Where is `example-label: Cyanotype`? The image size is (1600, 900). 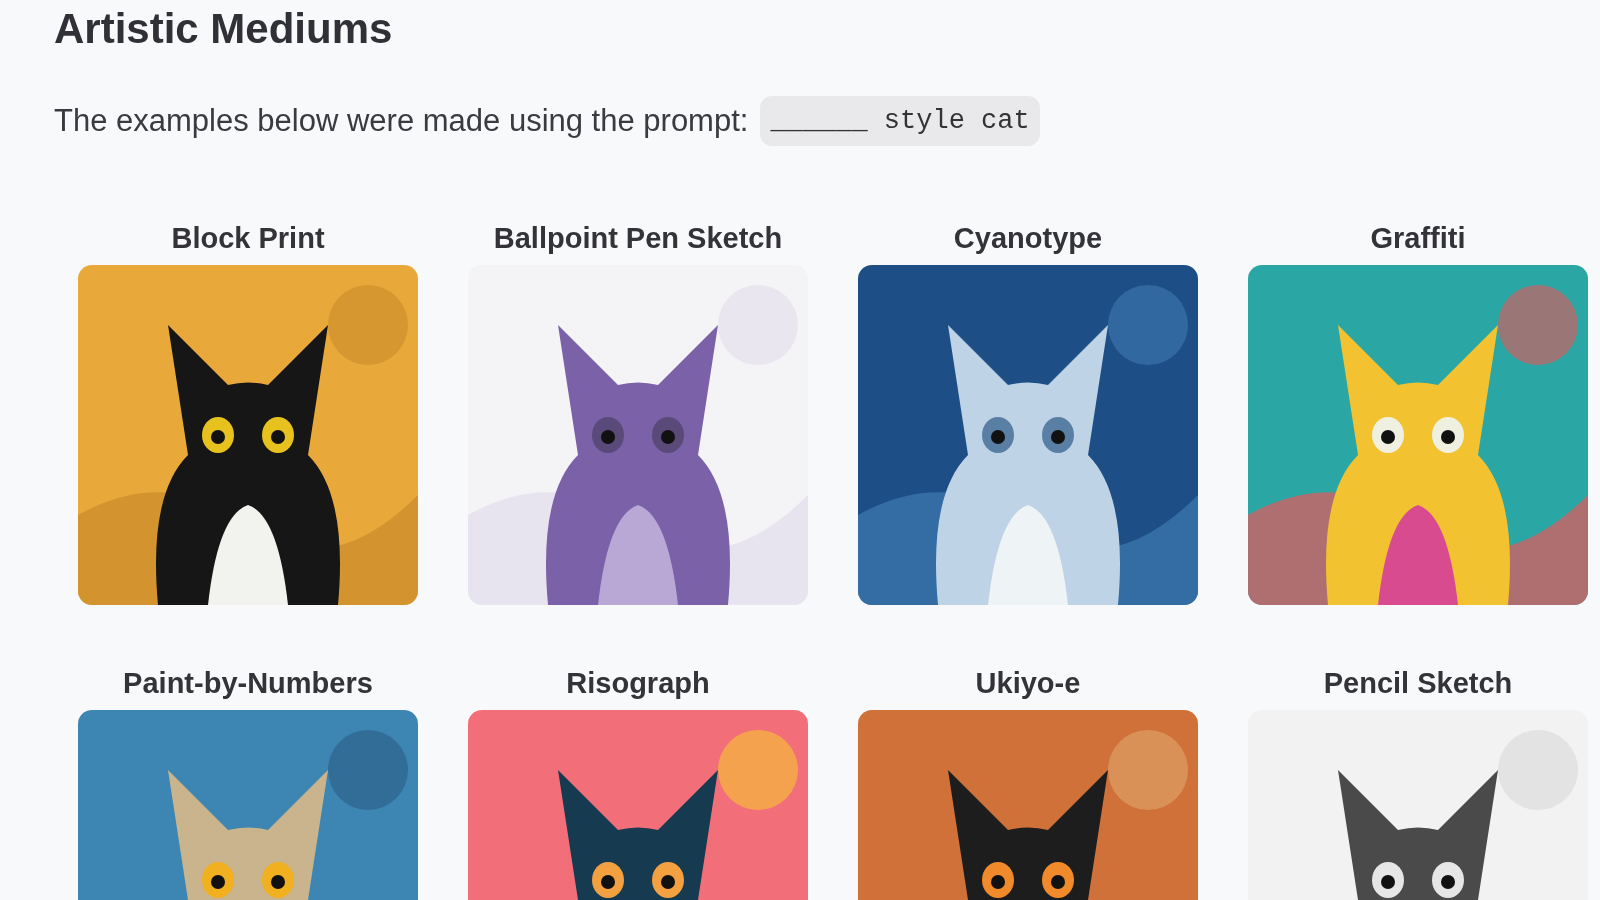
example-label: Cyanotype is located at coordinates (1028, 238).